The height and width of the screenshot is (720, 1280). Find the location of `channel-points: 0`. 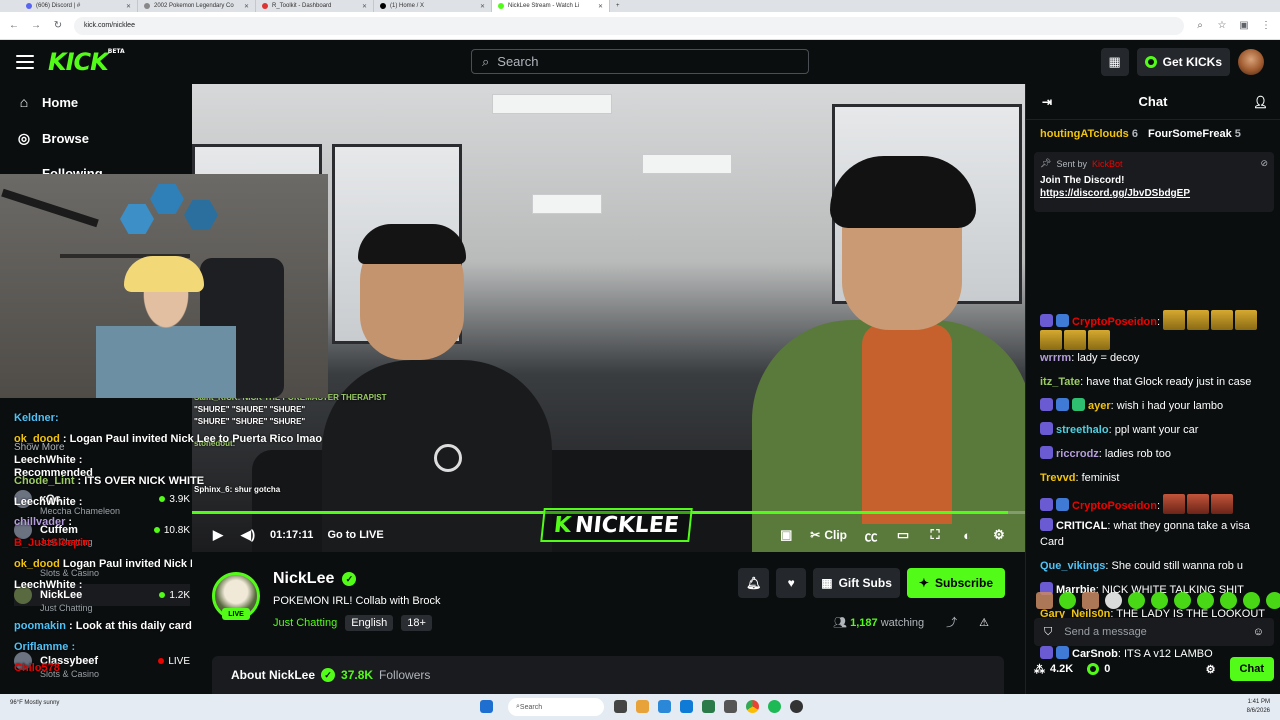

channel-points: 0 is located at coordinates (1098, 669).